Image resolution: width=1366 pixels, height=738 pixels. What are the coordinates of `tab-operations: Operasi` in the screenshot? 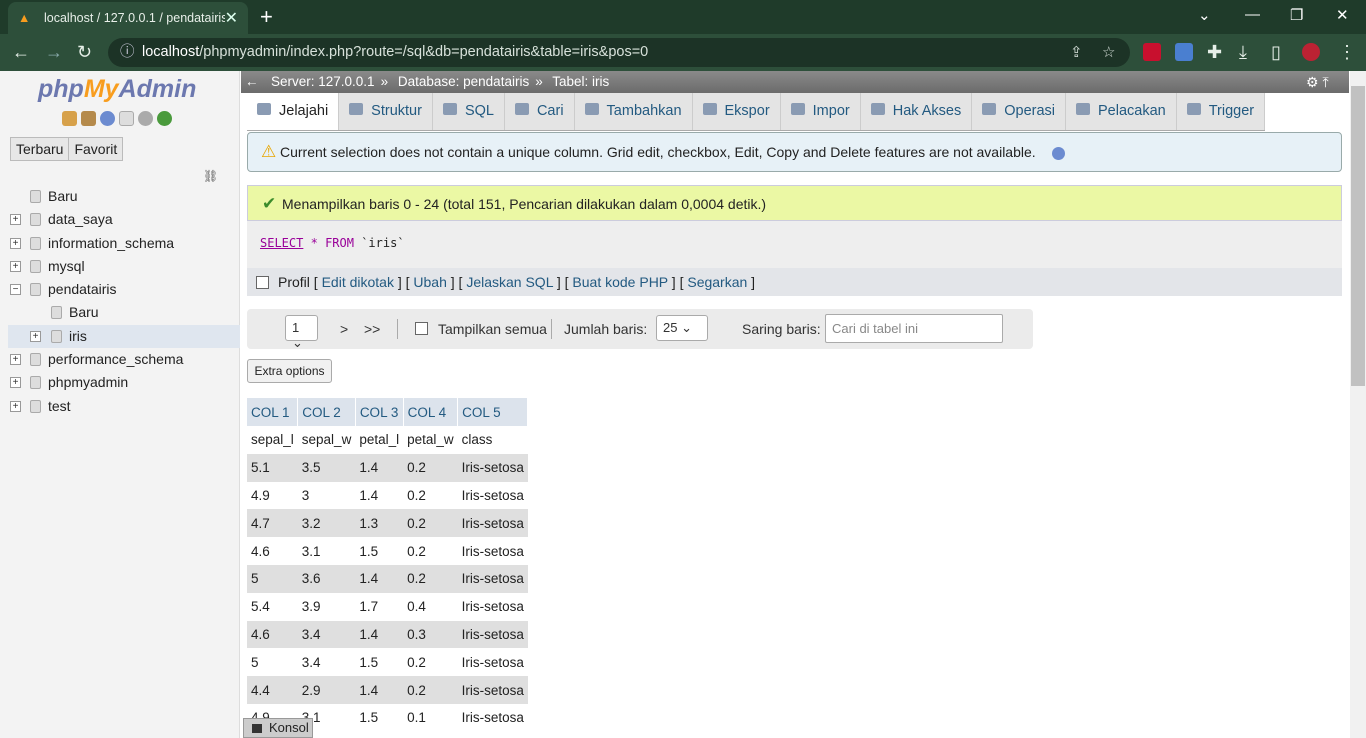 It's located at (1019, 111).